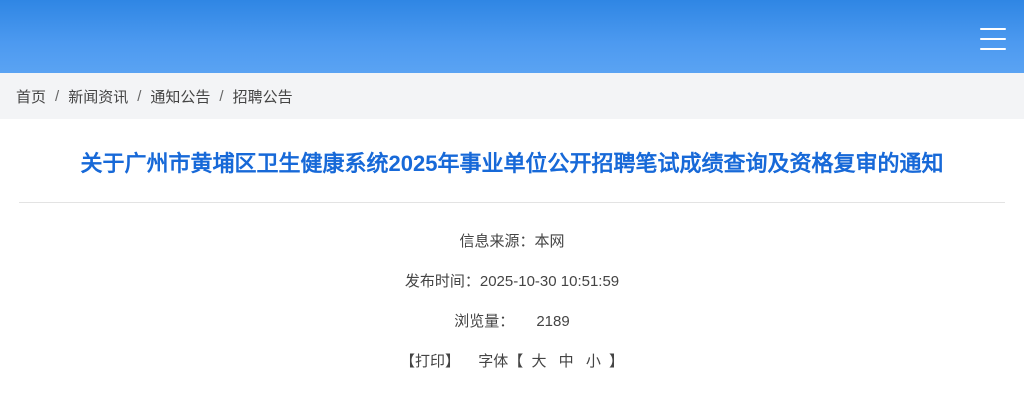  Describe the element at coordinates (484, 321) in the screenshot. I see `views-label: 浏览量：` at that location.